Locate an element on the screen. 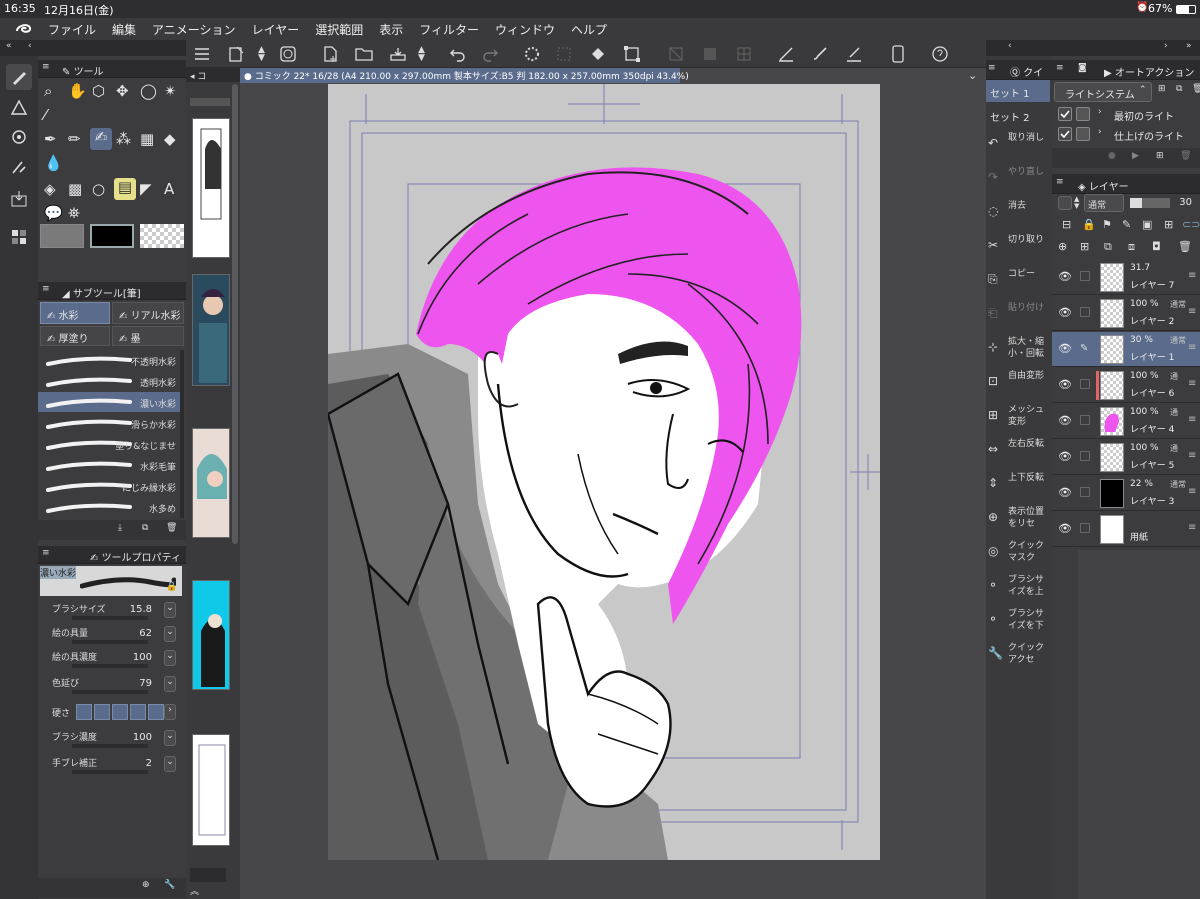  menu-layer: レイヤー is located at coordinates (276, 29).